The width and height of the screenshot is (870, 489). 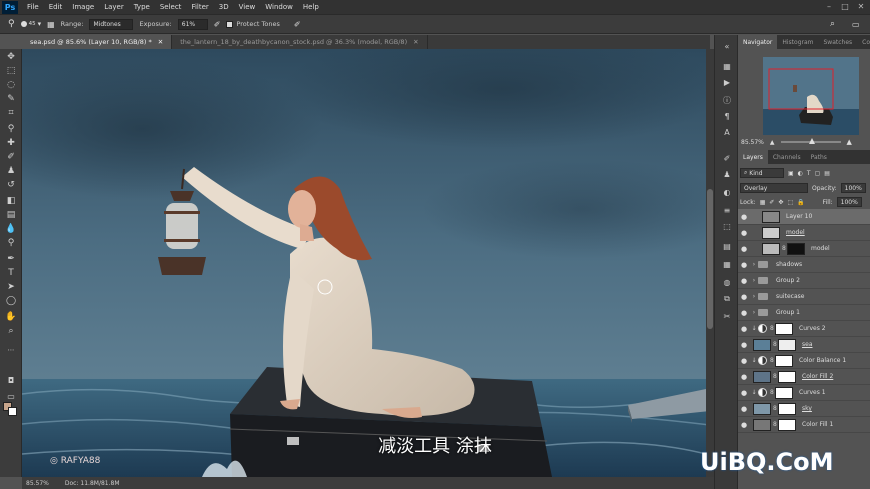 What do you see at coordinates (11, 99) in the screenshot?
I see `quick-select-tool-icon: ✎` at bounding box center [11, 99].